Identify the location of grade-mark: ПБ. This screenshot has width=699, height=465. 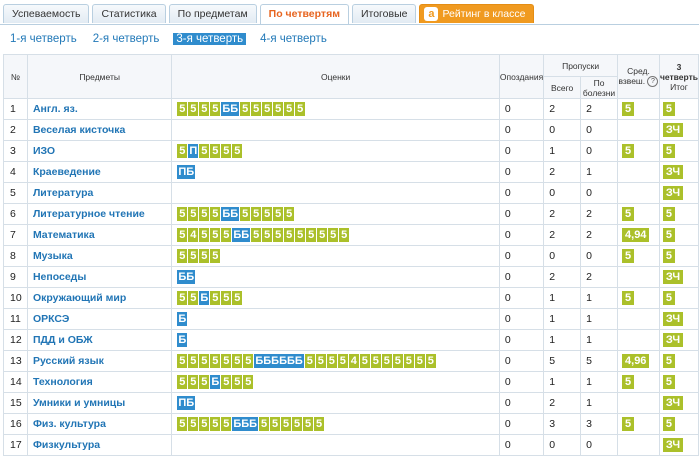
(186, 172).